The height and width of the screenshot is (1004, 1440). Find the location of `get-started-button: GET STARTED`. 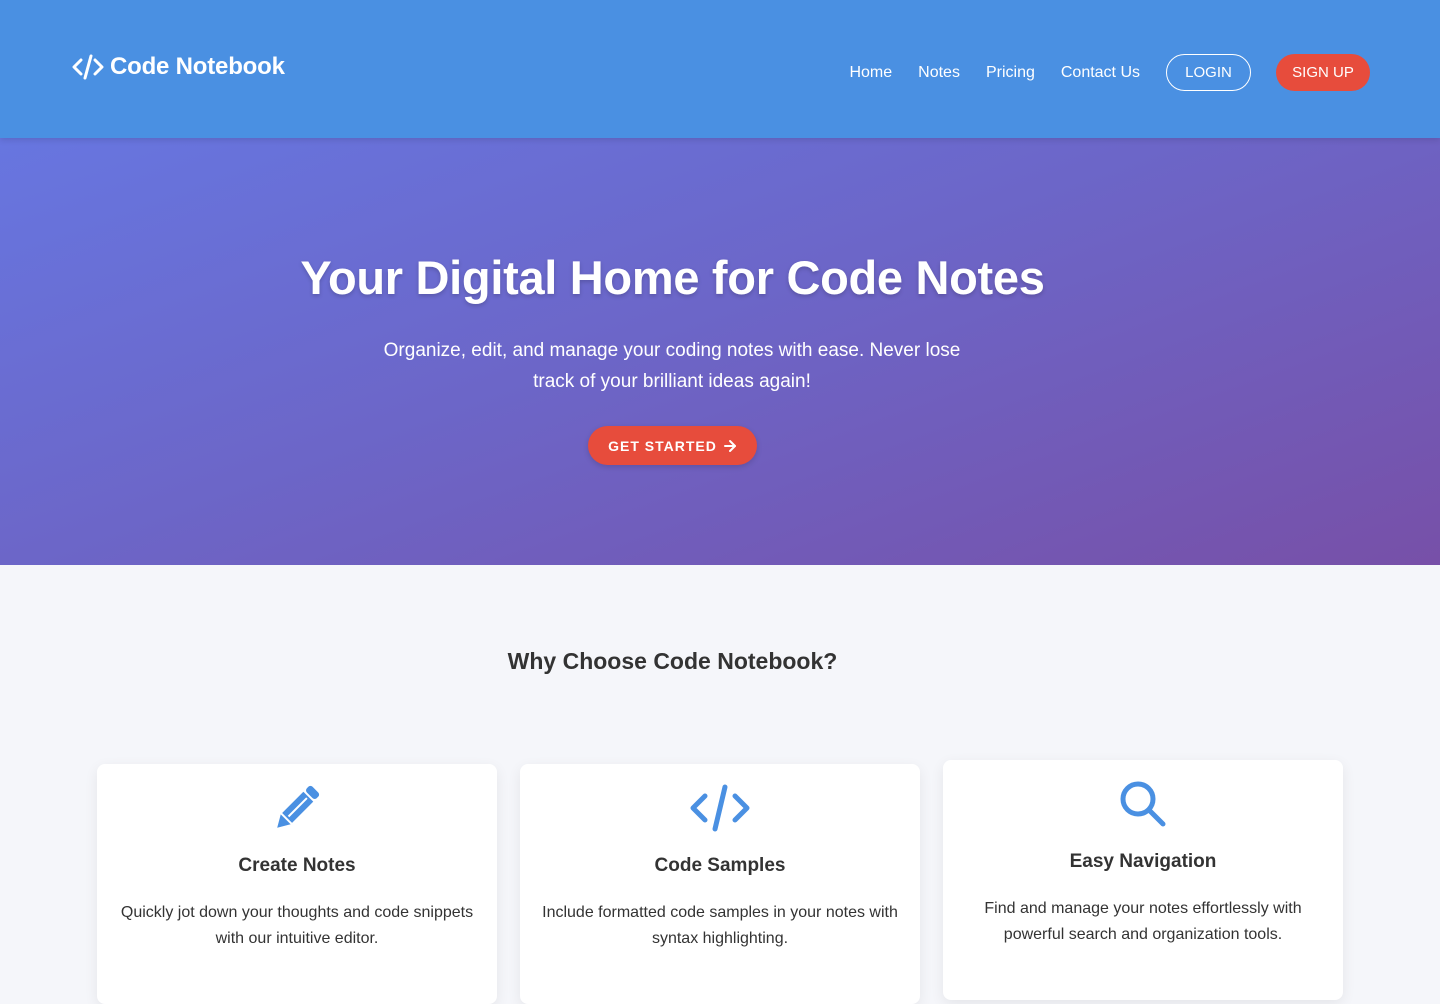

get-started-button: GET STARTED is located at coordinates (672, 445).